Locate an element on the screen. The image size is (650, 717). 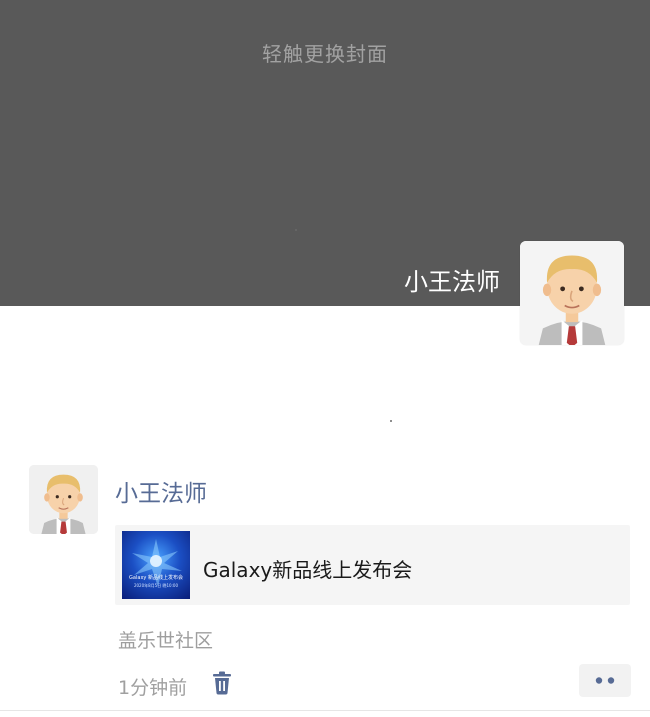
delete-button is located at coordinates (222, 683).